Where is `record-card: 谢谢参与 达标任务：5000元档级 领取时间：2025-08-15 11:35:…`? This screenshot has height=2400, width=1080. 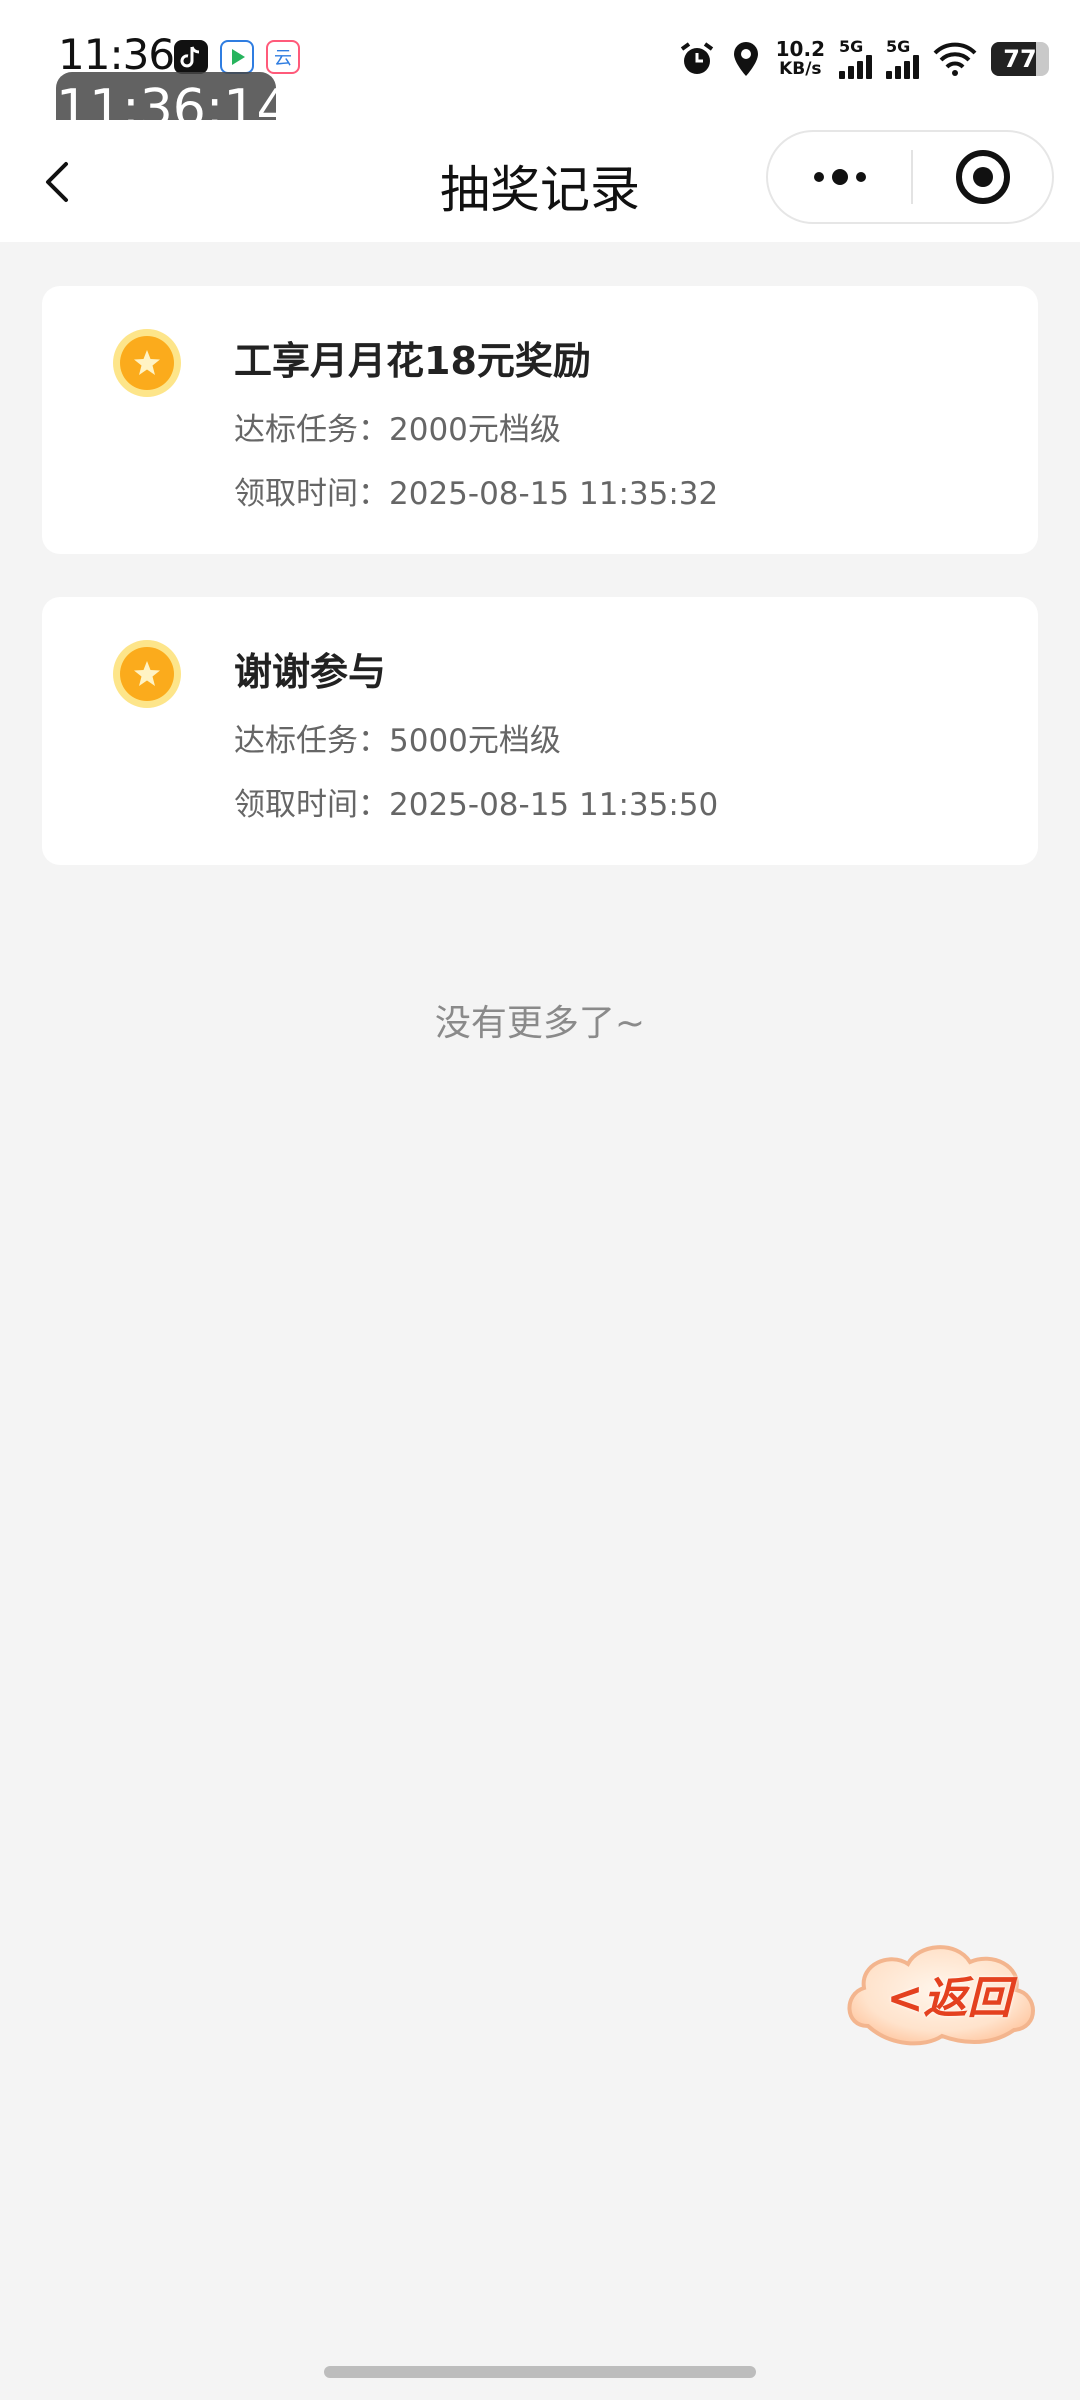
record-card: 谢谢参与 达标任务：5000元档级 领取时间：2025-08-15 11:35:… is located at coordinates (540, 731).